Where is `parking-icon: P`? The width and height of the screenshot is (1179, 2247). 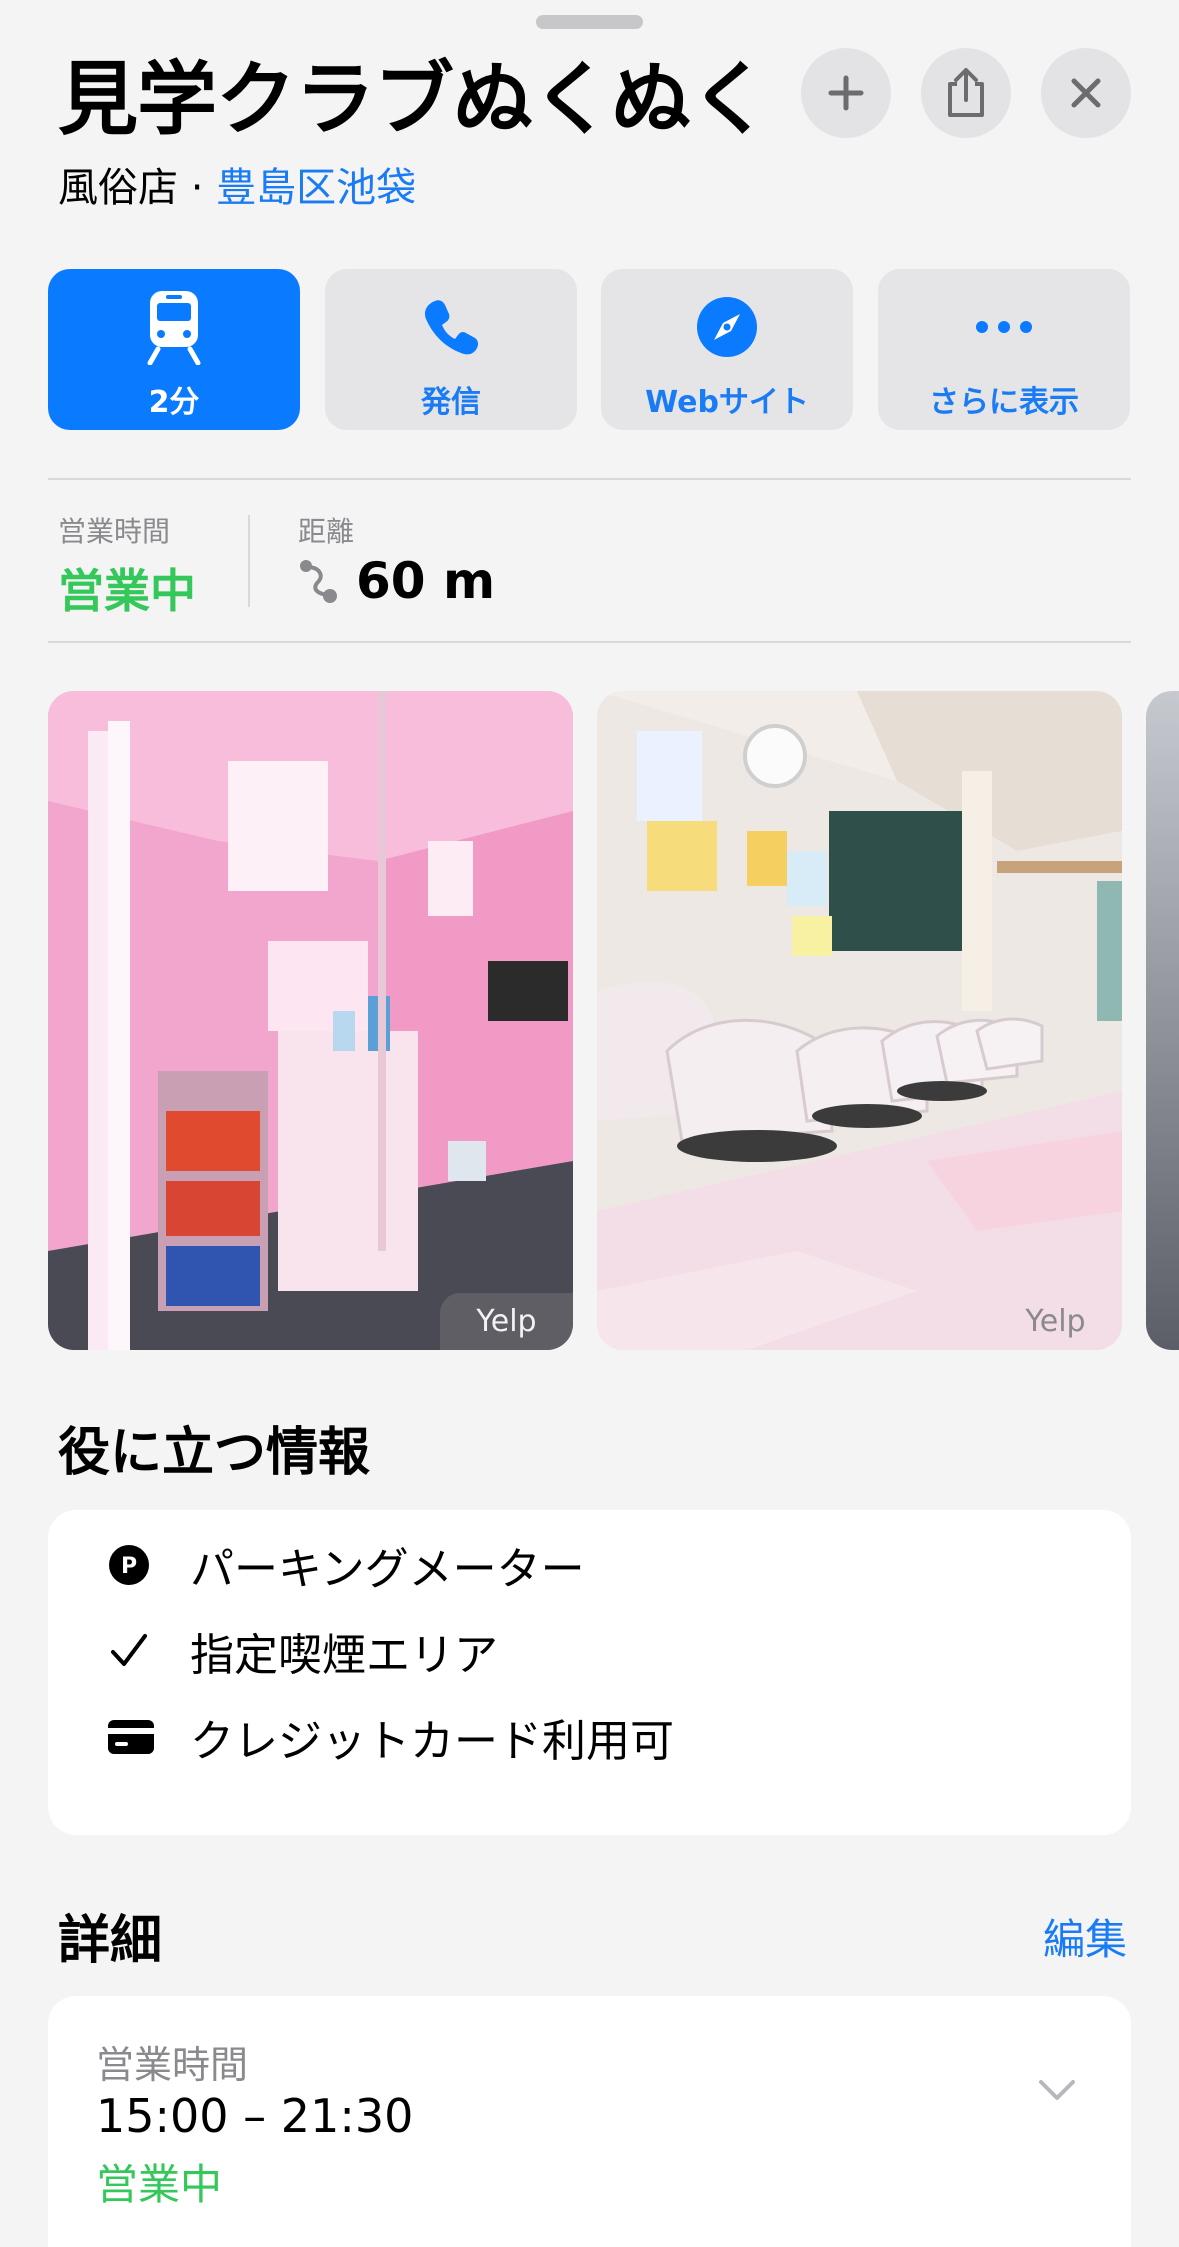
parking-icon: P is located at coordinates (149, 1565).